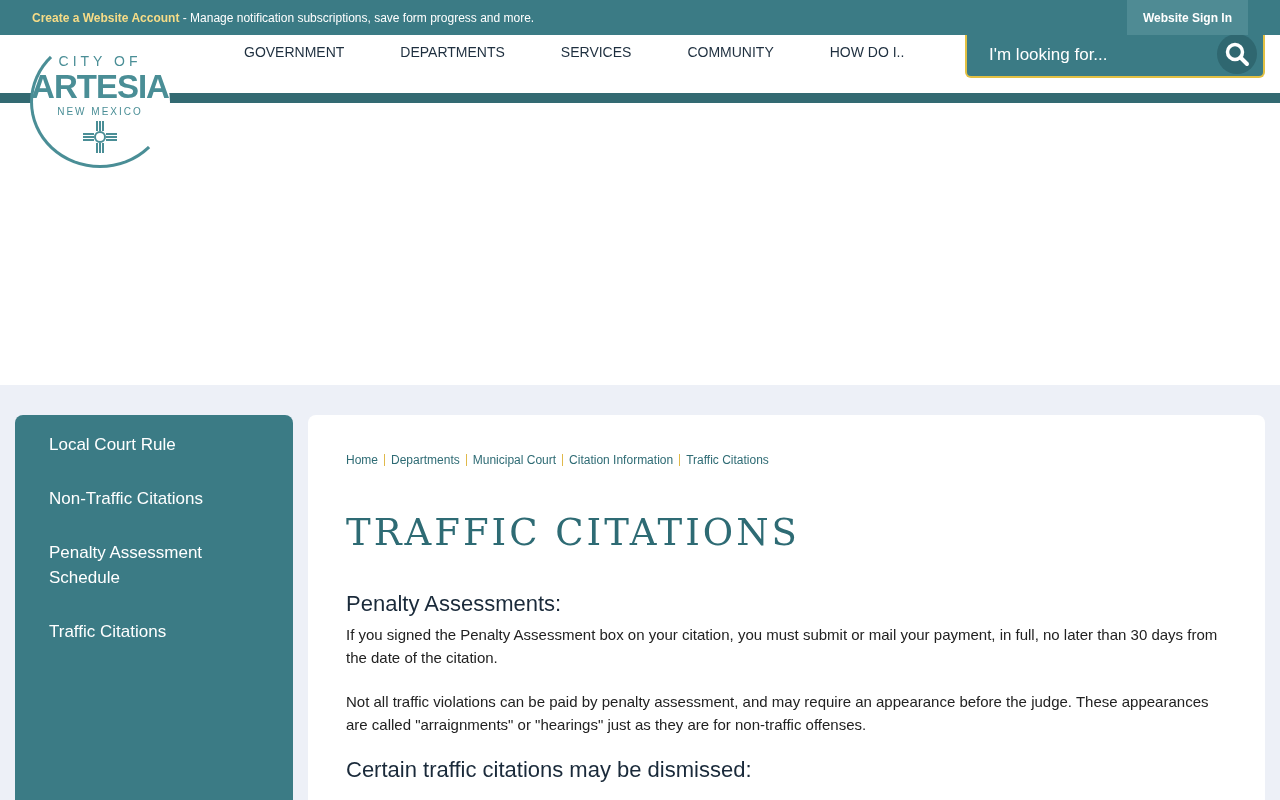  What do you see at coordinates (100, 137) in the screenshot?
I see `sun-symbol-icon` at bounding box center [100, 137].